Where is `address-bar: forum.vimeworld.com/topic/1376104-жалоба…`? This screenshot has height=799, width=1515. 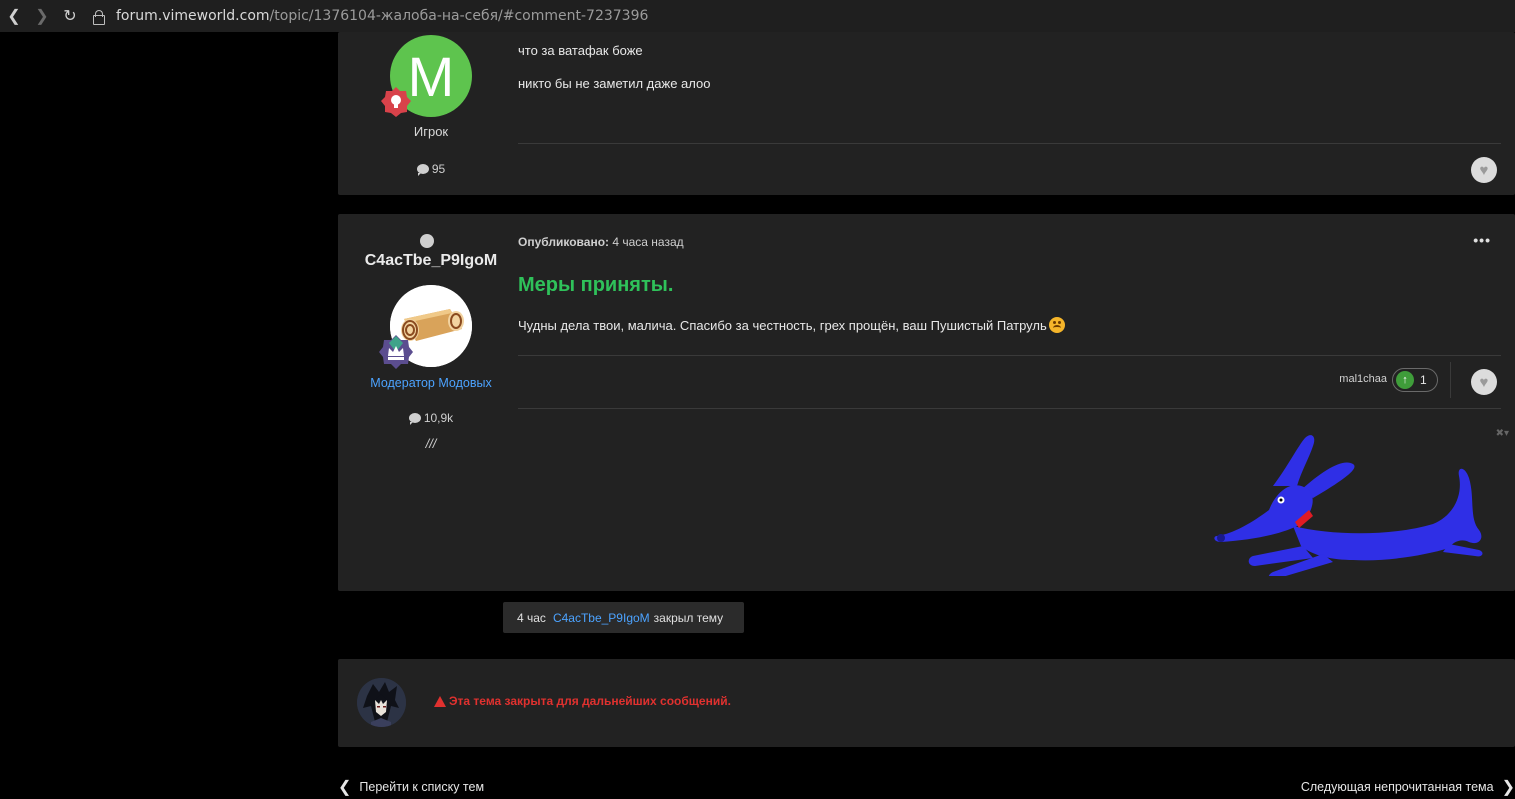 address-bar: forum.vimeworld.com/topic/1376104-жалоба… is located at coordinates (370, 16).